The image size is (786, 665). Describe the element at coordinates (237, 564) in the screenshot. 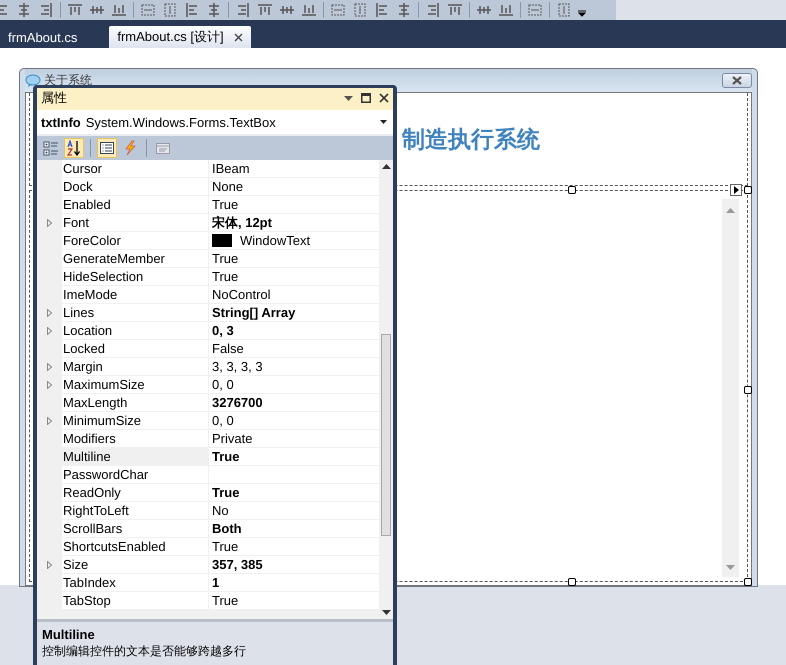

I see `property-value: 357, 385` at that location.